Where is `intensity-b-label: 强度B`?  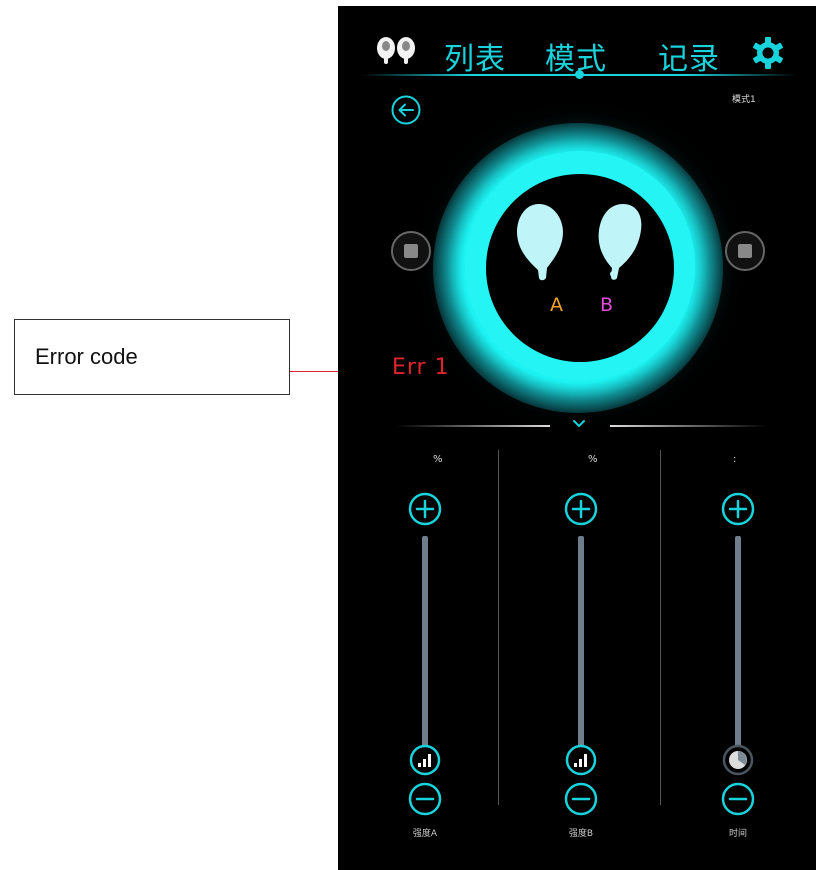
intensity-b-label: 强度B is located at coordinates (581, 834).